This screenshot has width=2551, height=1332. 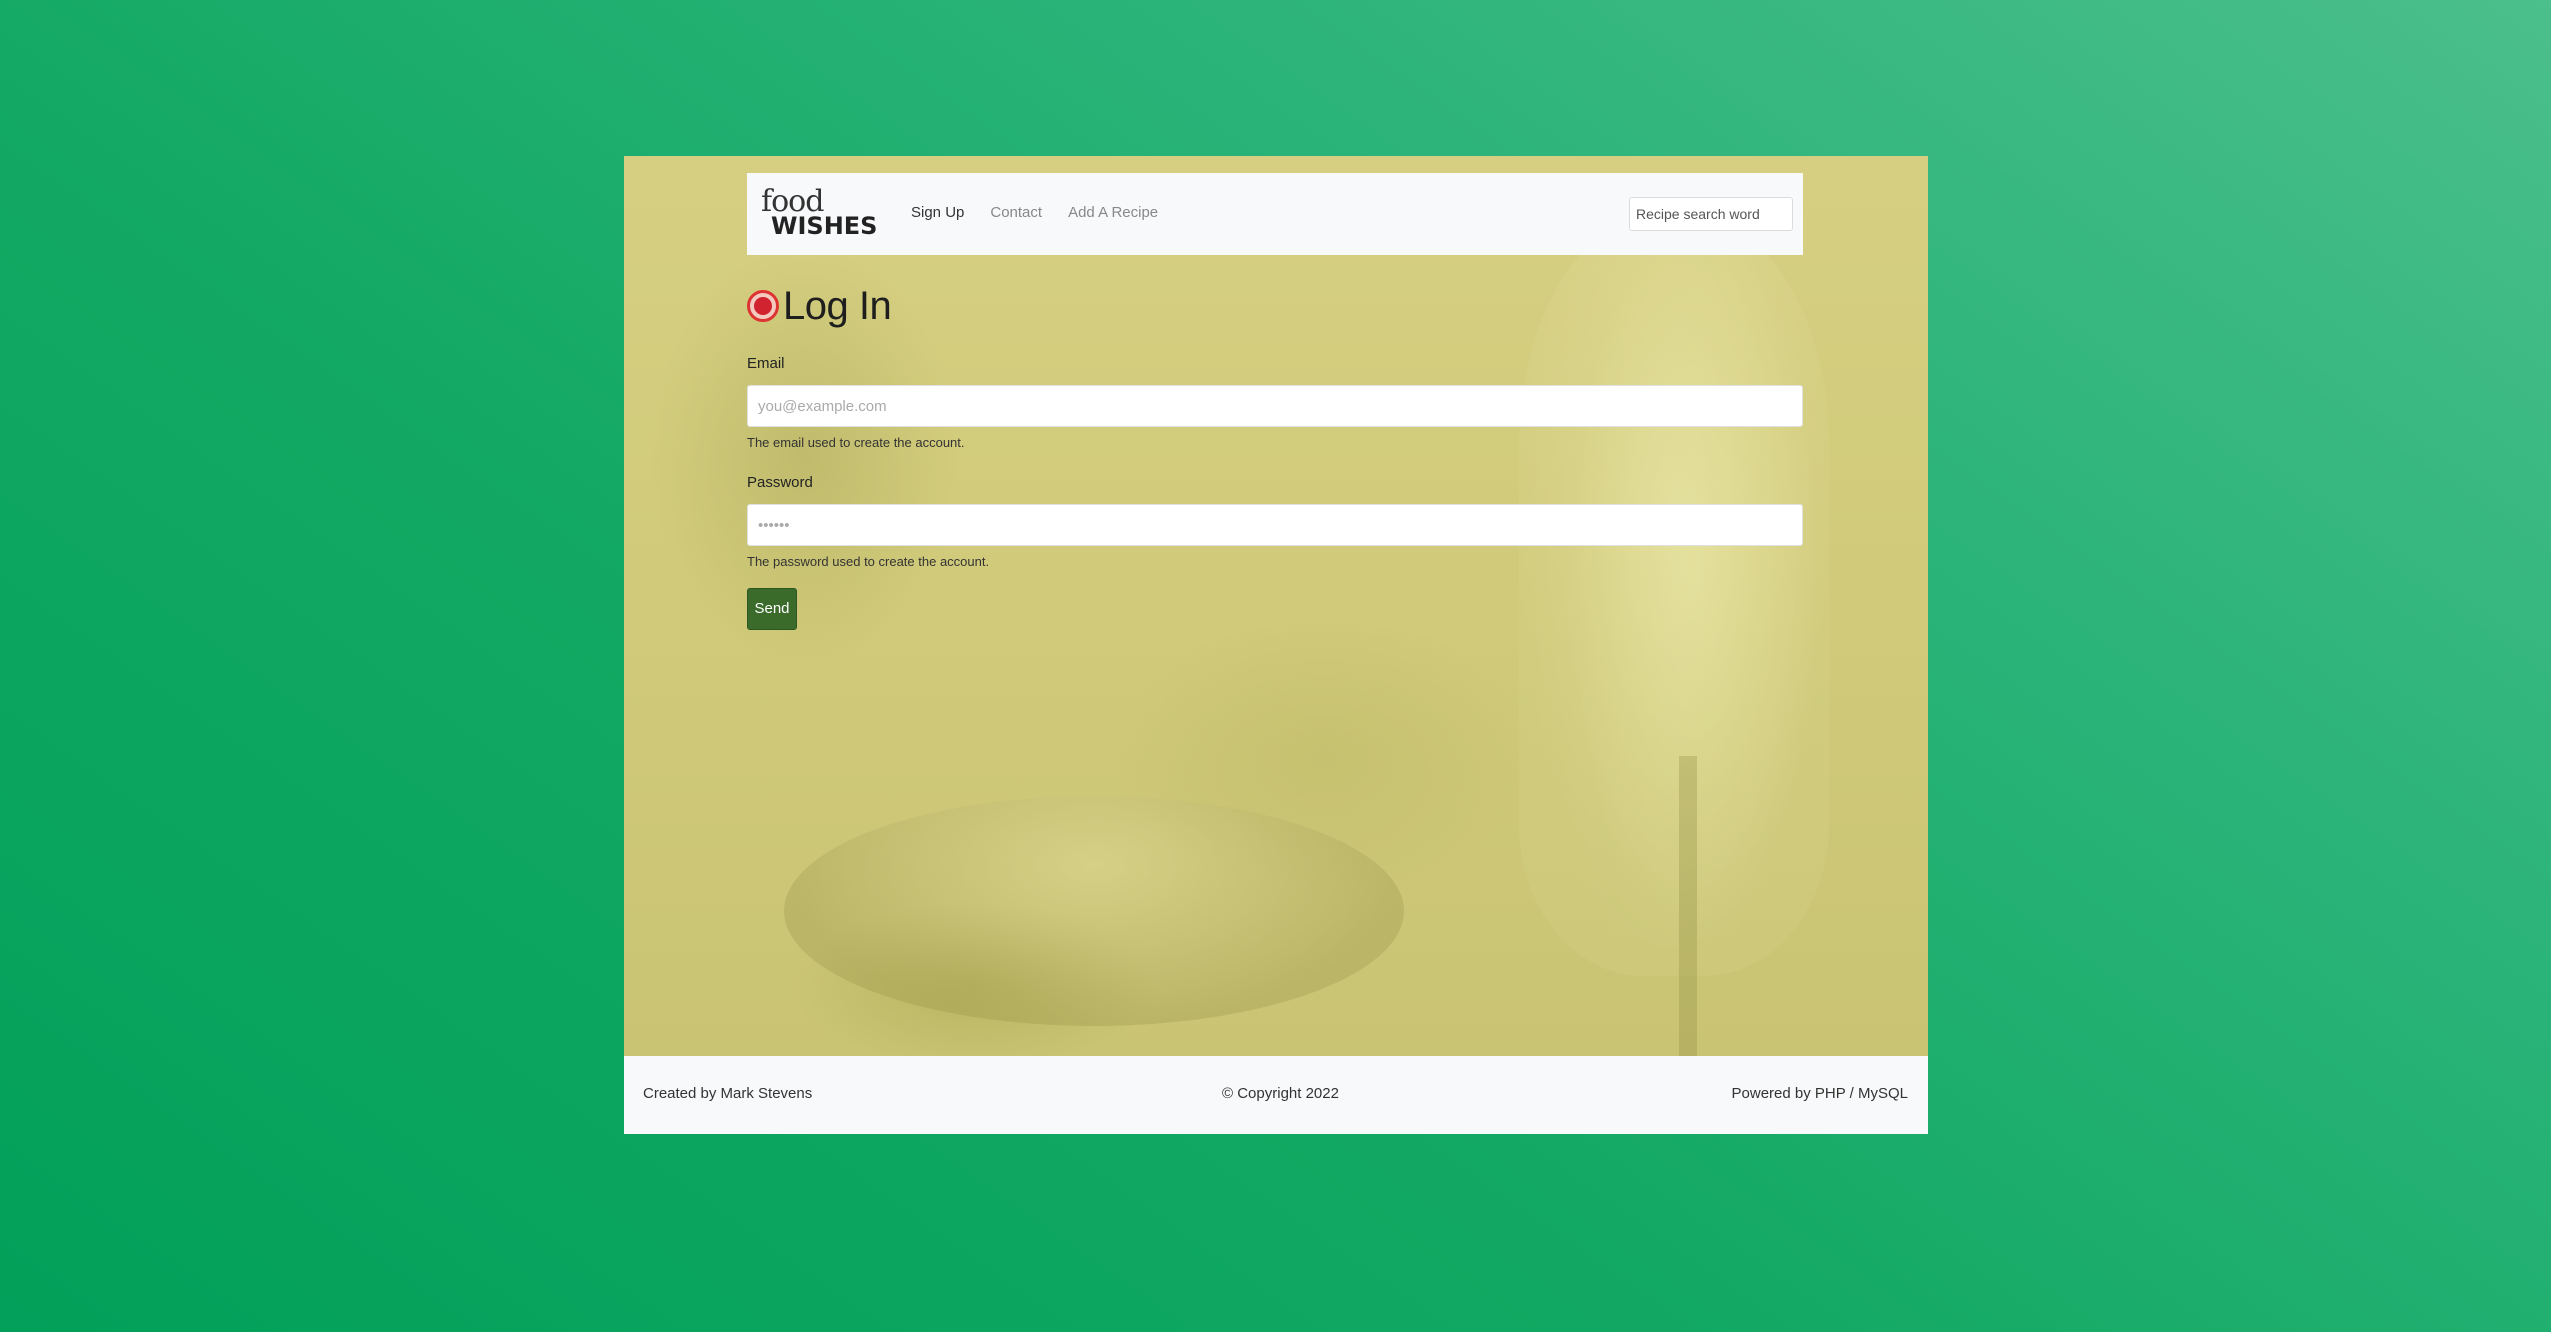 I want to click on page-heading: Log In, so click(x=1275, y=306).